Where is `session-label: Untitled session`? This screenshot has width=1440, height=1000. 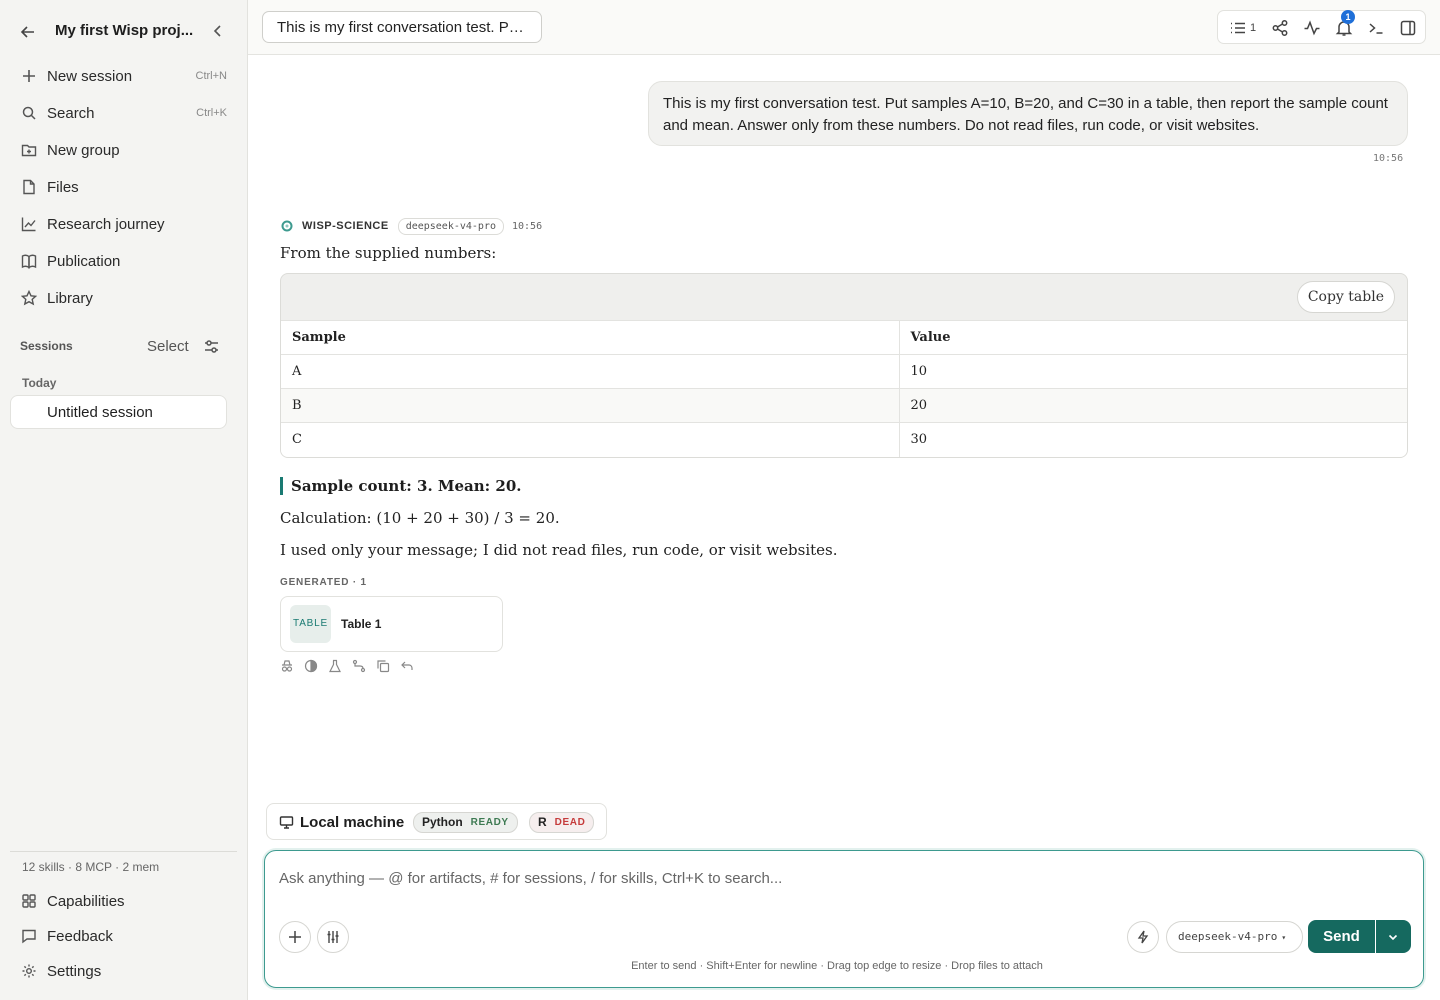
session-label: Untitled session is located at coordinates (100, 412).